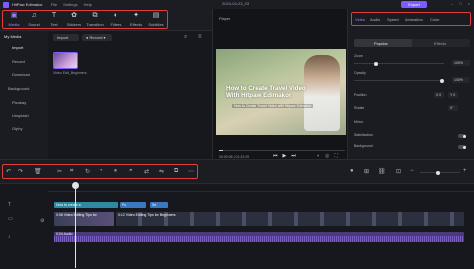  Describe the element at coordinates (42, 221) in the screenshot. I see `track-settings-icon: ⚙` at that location.